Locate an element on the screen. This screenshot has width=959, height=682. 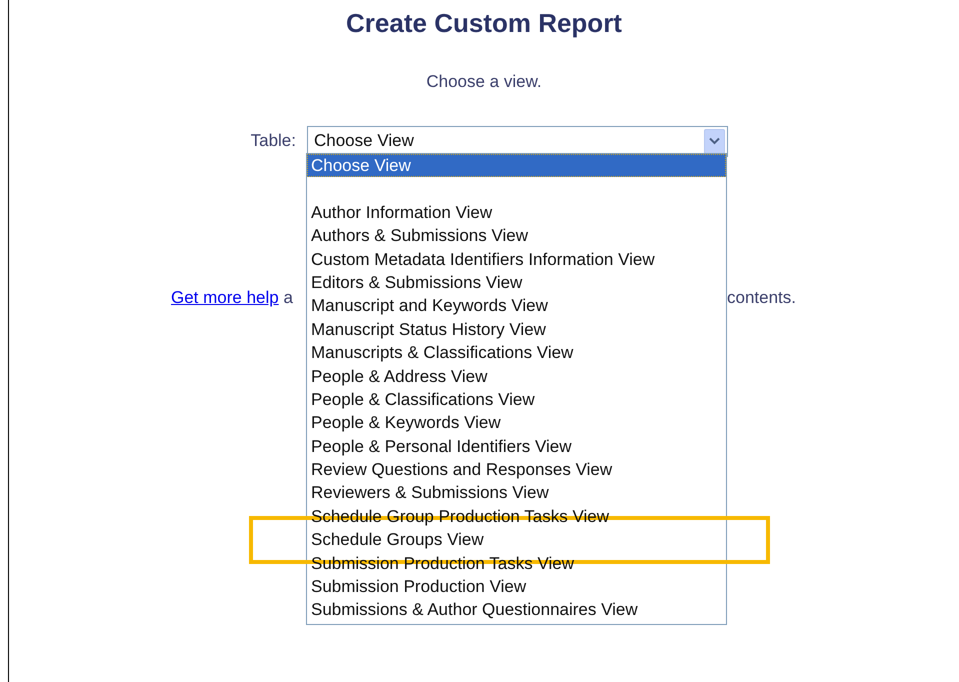
dropdown-option: Manuscript Status History View is located at coordinates (516, 330).